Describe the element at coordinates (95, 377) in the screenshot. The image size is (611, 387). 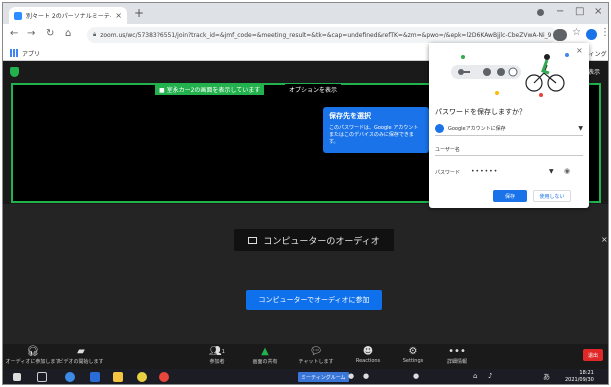
I see `store-icon` at that location.